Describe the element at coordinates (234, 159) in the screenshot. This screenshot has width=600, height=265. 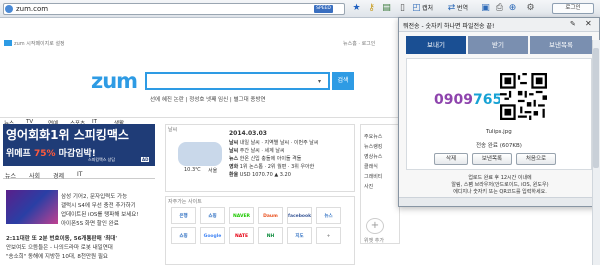
I see `info-key: 뉴스` at that location.